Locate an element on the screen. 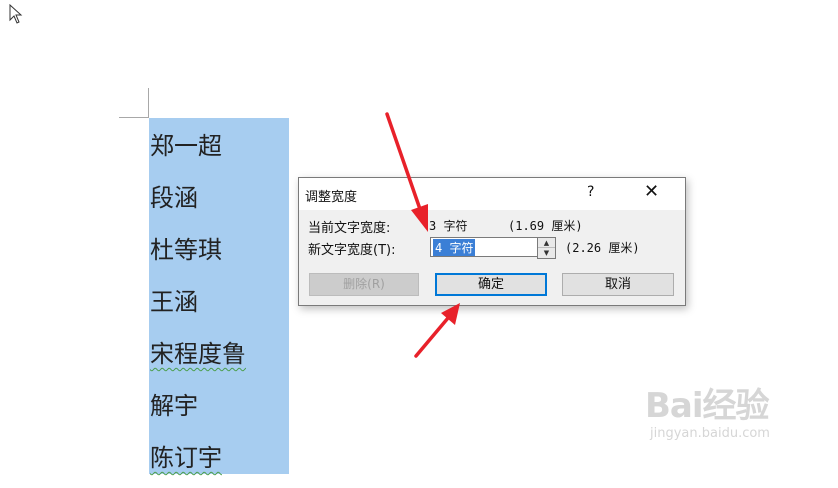 Image resolution: width=838 pixels, height=488 pixels. watermark-url: jingyan.baidu.com is located at coordinates (710, 433).